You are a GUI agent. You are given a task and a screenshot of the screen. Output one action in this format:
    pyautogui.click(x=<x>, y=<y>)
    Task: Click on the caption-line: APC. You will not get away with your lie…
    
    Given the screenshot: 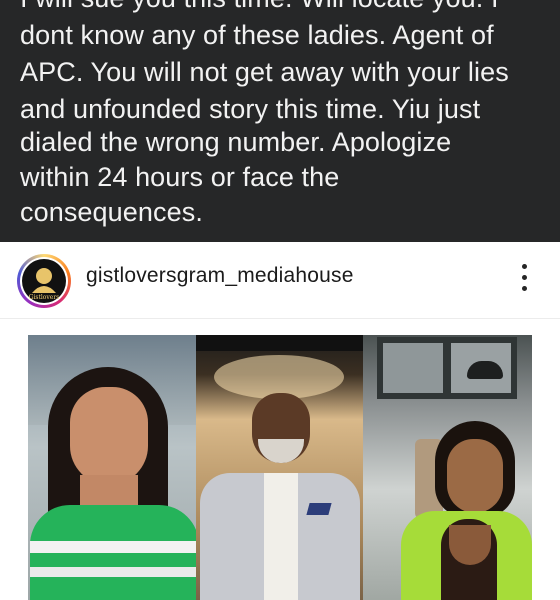 What is the action you would take?
    pyautogui.click(x=264, y=72)
    